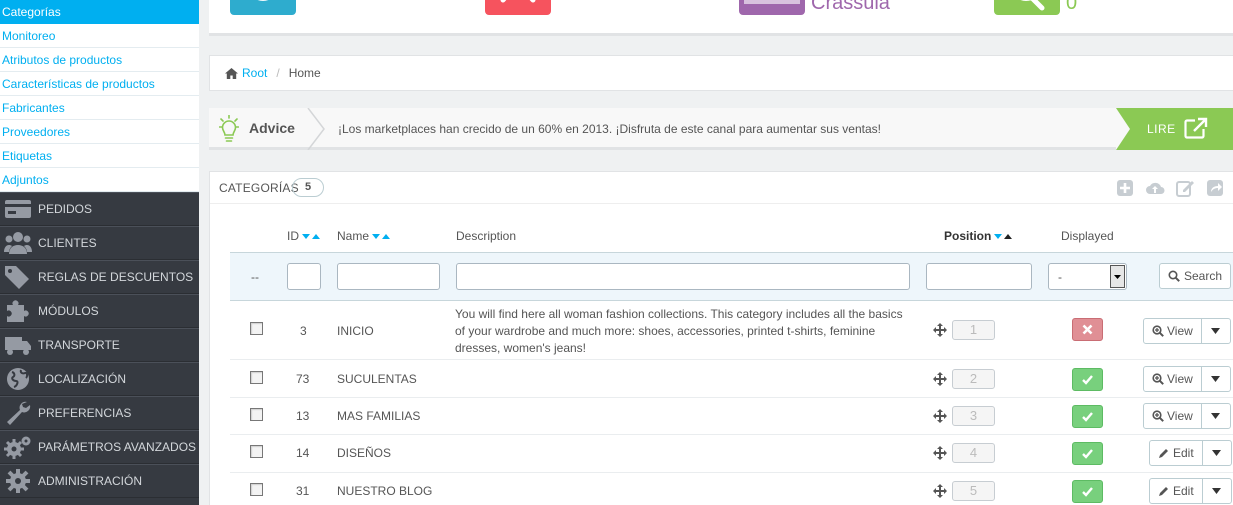 Image resolution: width=1233 pixels, height=505 pixels. What do you see at coordinates (388, 276) in the screenshot?
I see `filter-name-input` at bounding box center [388, 276].